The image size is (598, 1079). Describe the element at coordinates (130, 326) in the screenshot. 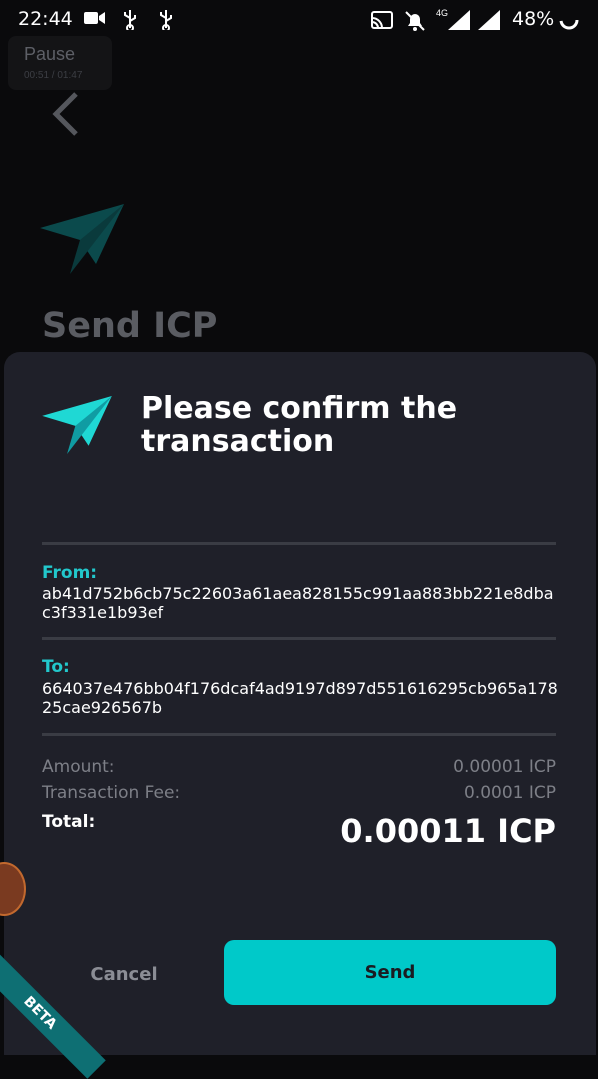

I see `page-title: Send ICP` at that location.